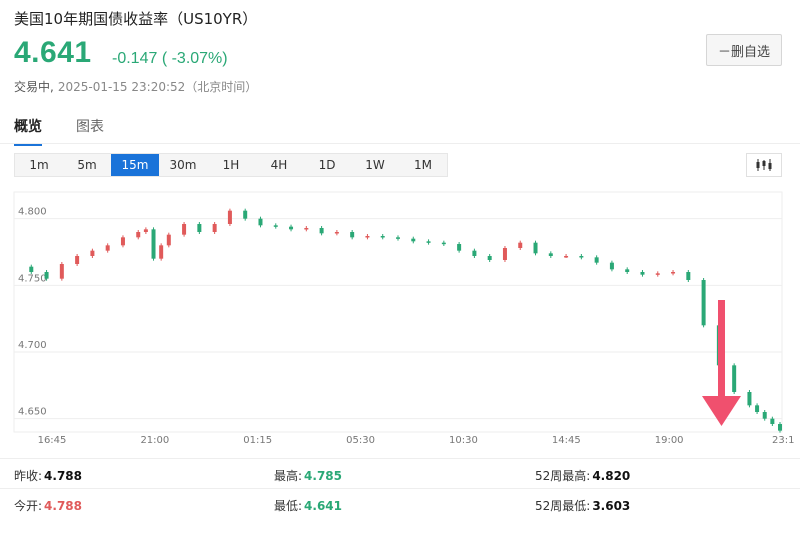 The height and width of the screenshot is (542, 800). Describe the element at coordinates (744, 50) in the screenshot. I see `remove-watchlist-button: －删自选` at that location.